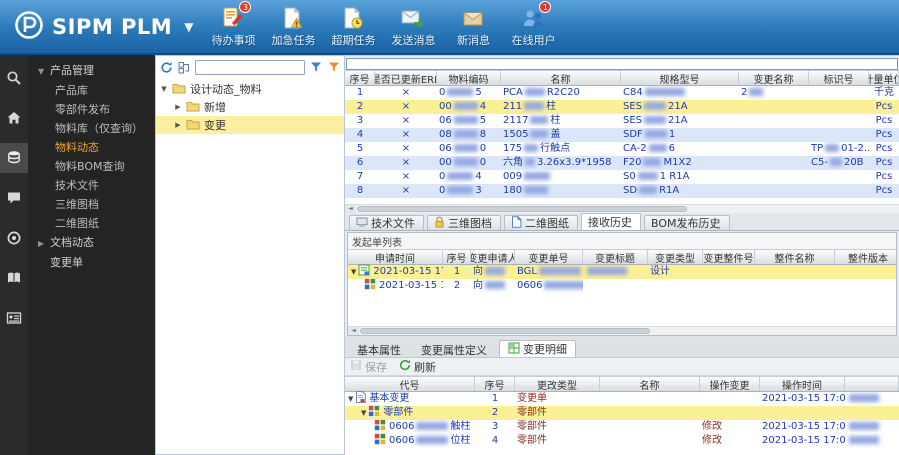 The height and width of the screenshot is (455, 899). I want to click on table-row: 5 × 06 0 175 行触点 CA-2 6 TP 01-2... Pcs, so click(622, 149).